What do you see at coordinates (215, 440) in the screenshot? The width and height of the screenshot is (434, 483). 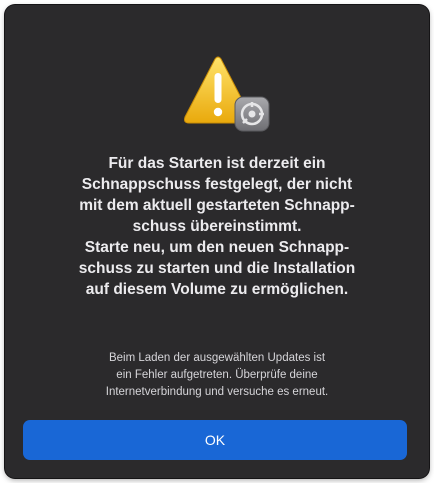 I see `ok-button: OK` at bounding box center [215, 440].